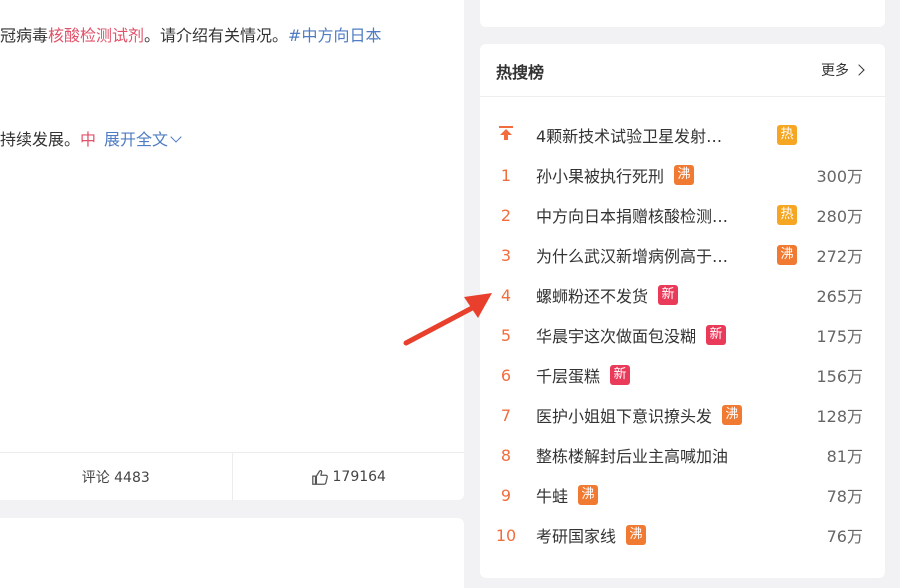 This screenshot has height=588, width=900. What do you see at coordinates (216, 35) in the screenshot?
I see `post-text-middle: 。请介绍有关情况。` at bounding box center [216, 35].